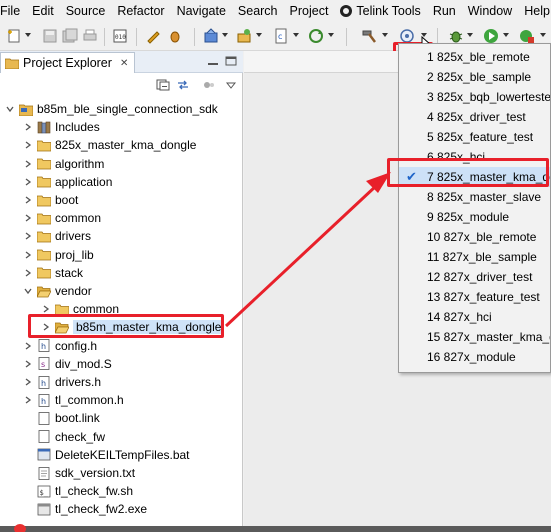  What do you see at coordinates (456, 36) in the screenshot?
I see `debug-icon` at bounding box center [456, 36].